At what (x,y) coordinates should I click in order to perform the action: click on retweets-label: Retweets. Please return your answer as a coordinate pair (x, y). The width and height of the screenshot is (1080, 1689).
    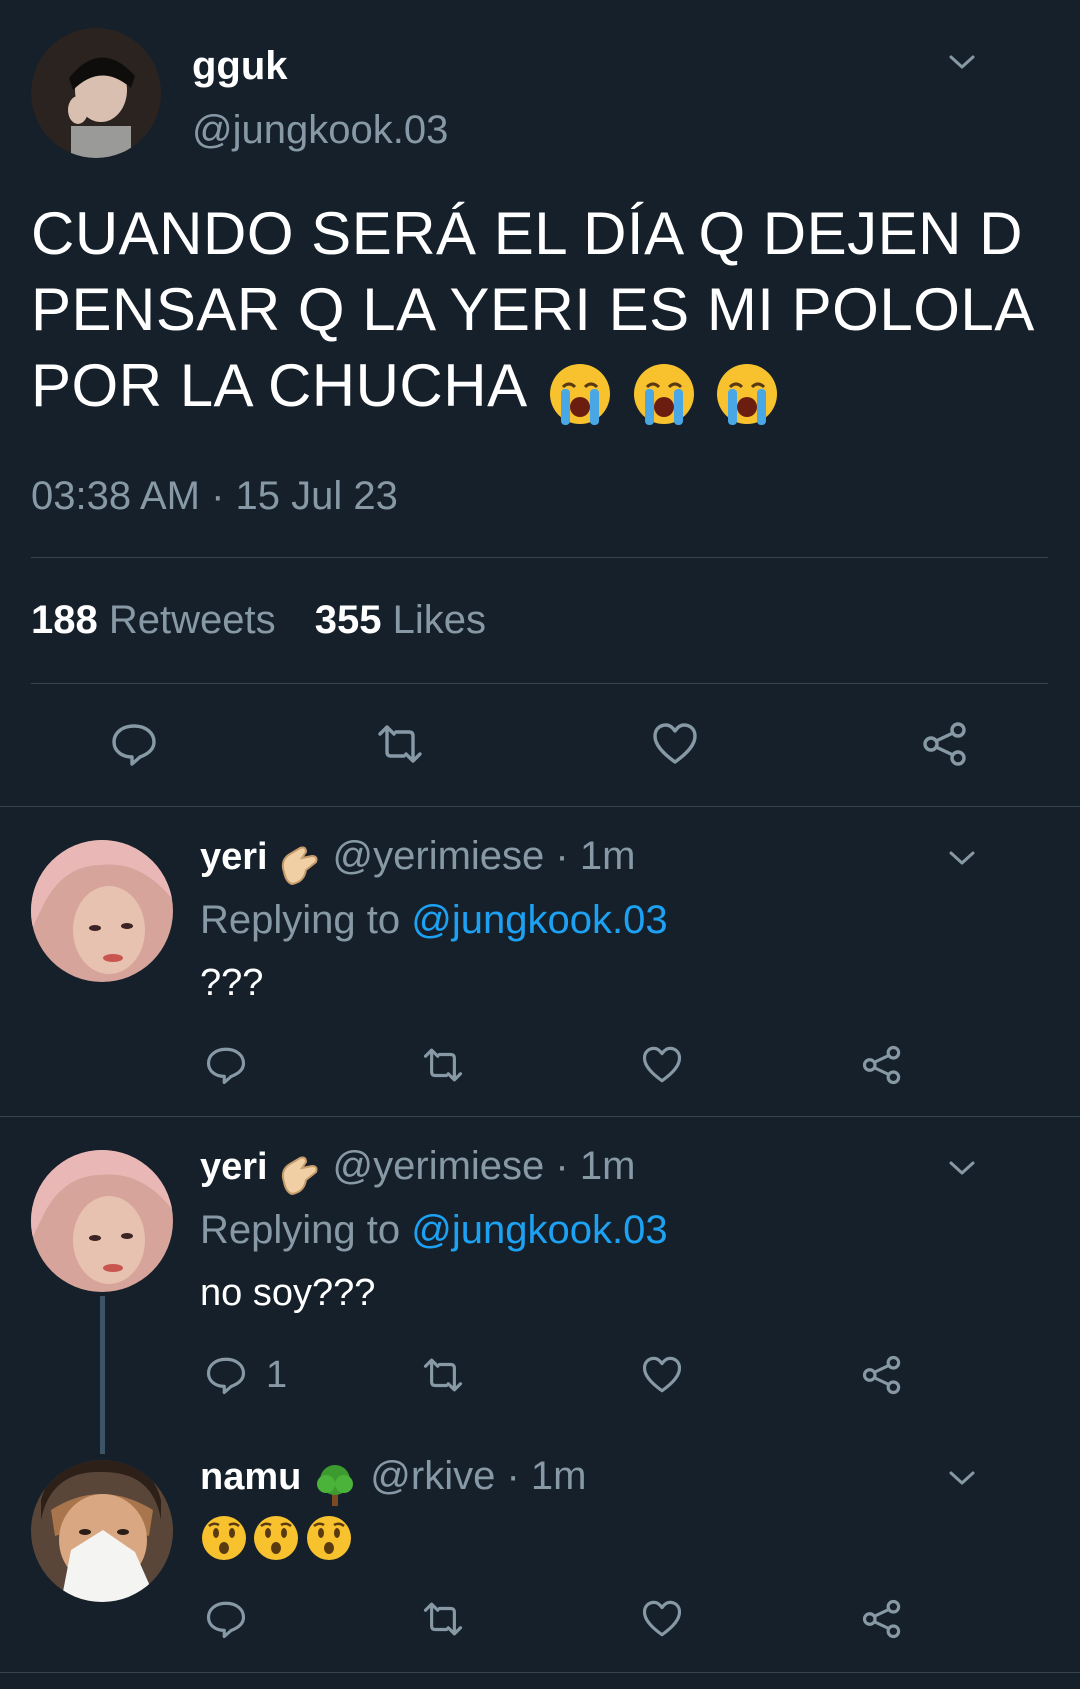
    Looking at the image, I should click on (192, 620).